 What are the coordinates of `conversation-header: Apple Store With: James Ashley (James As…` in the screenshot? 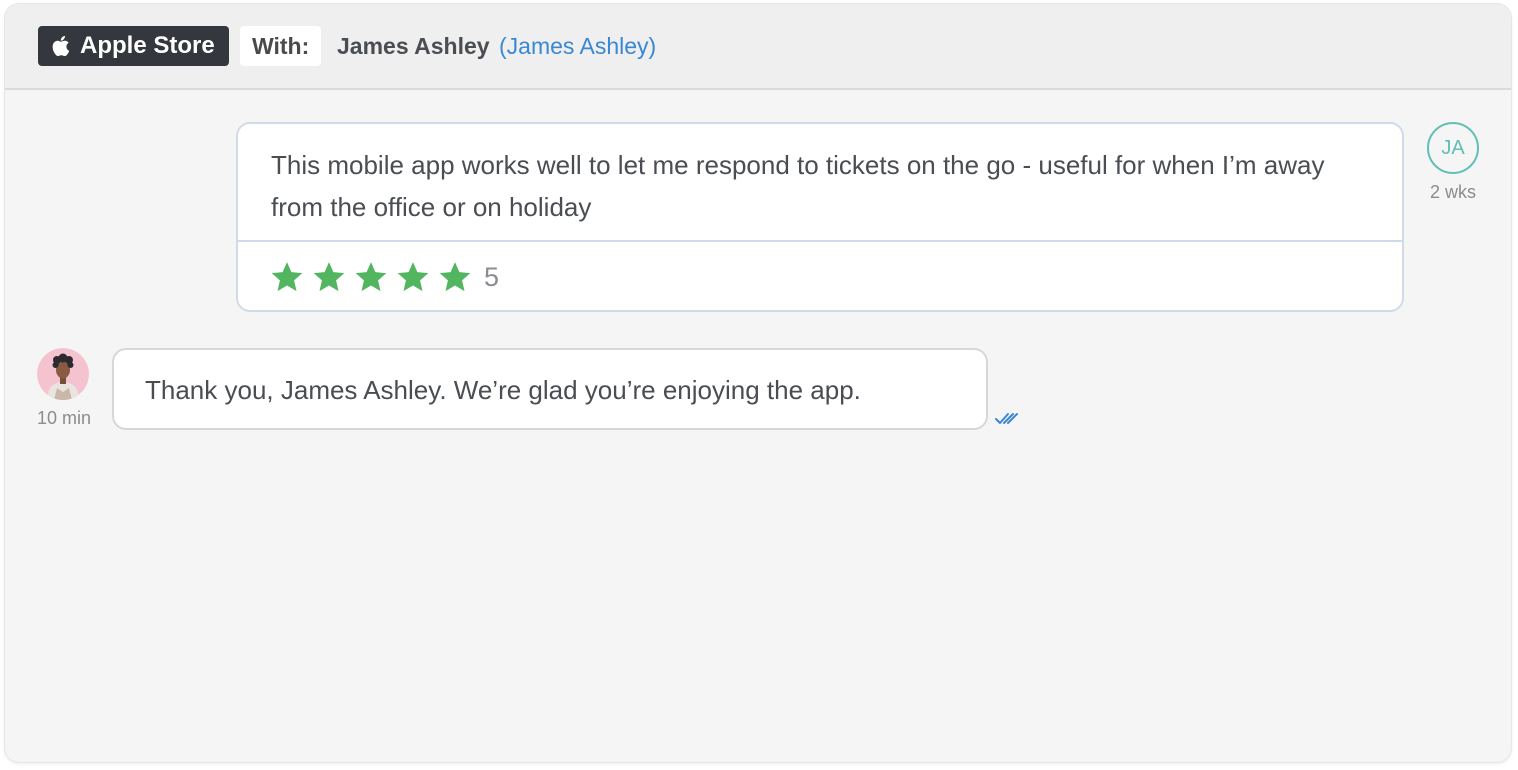 It's located at (758, 47).